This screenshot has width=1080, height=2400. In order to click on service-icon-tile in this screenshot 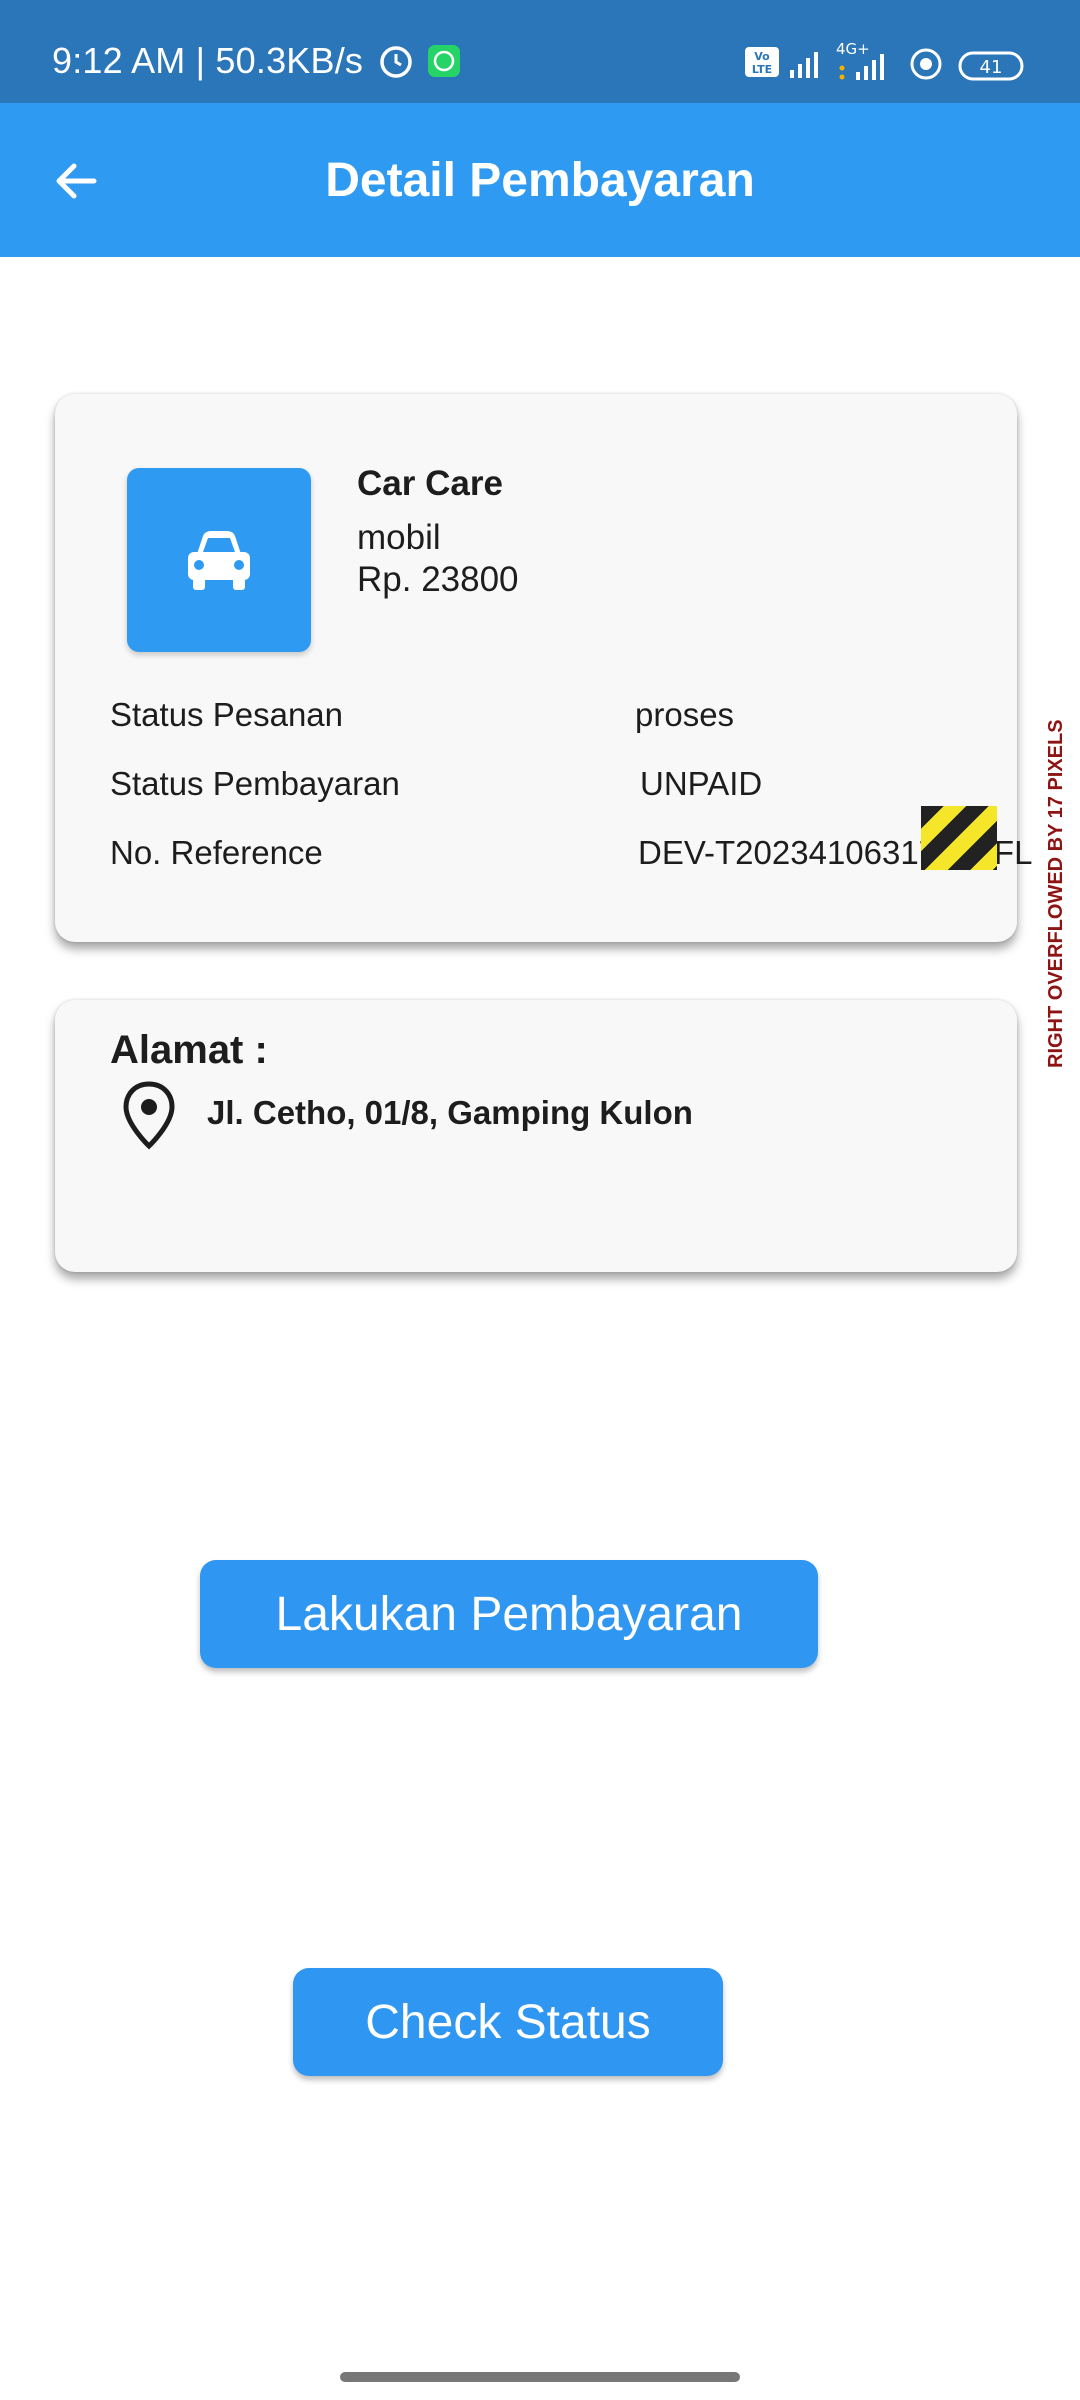, I will do `click(219, 560)`.